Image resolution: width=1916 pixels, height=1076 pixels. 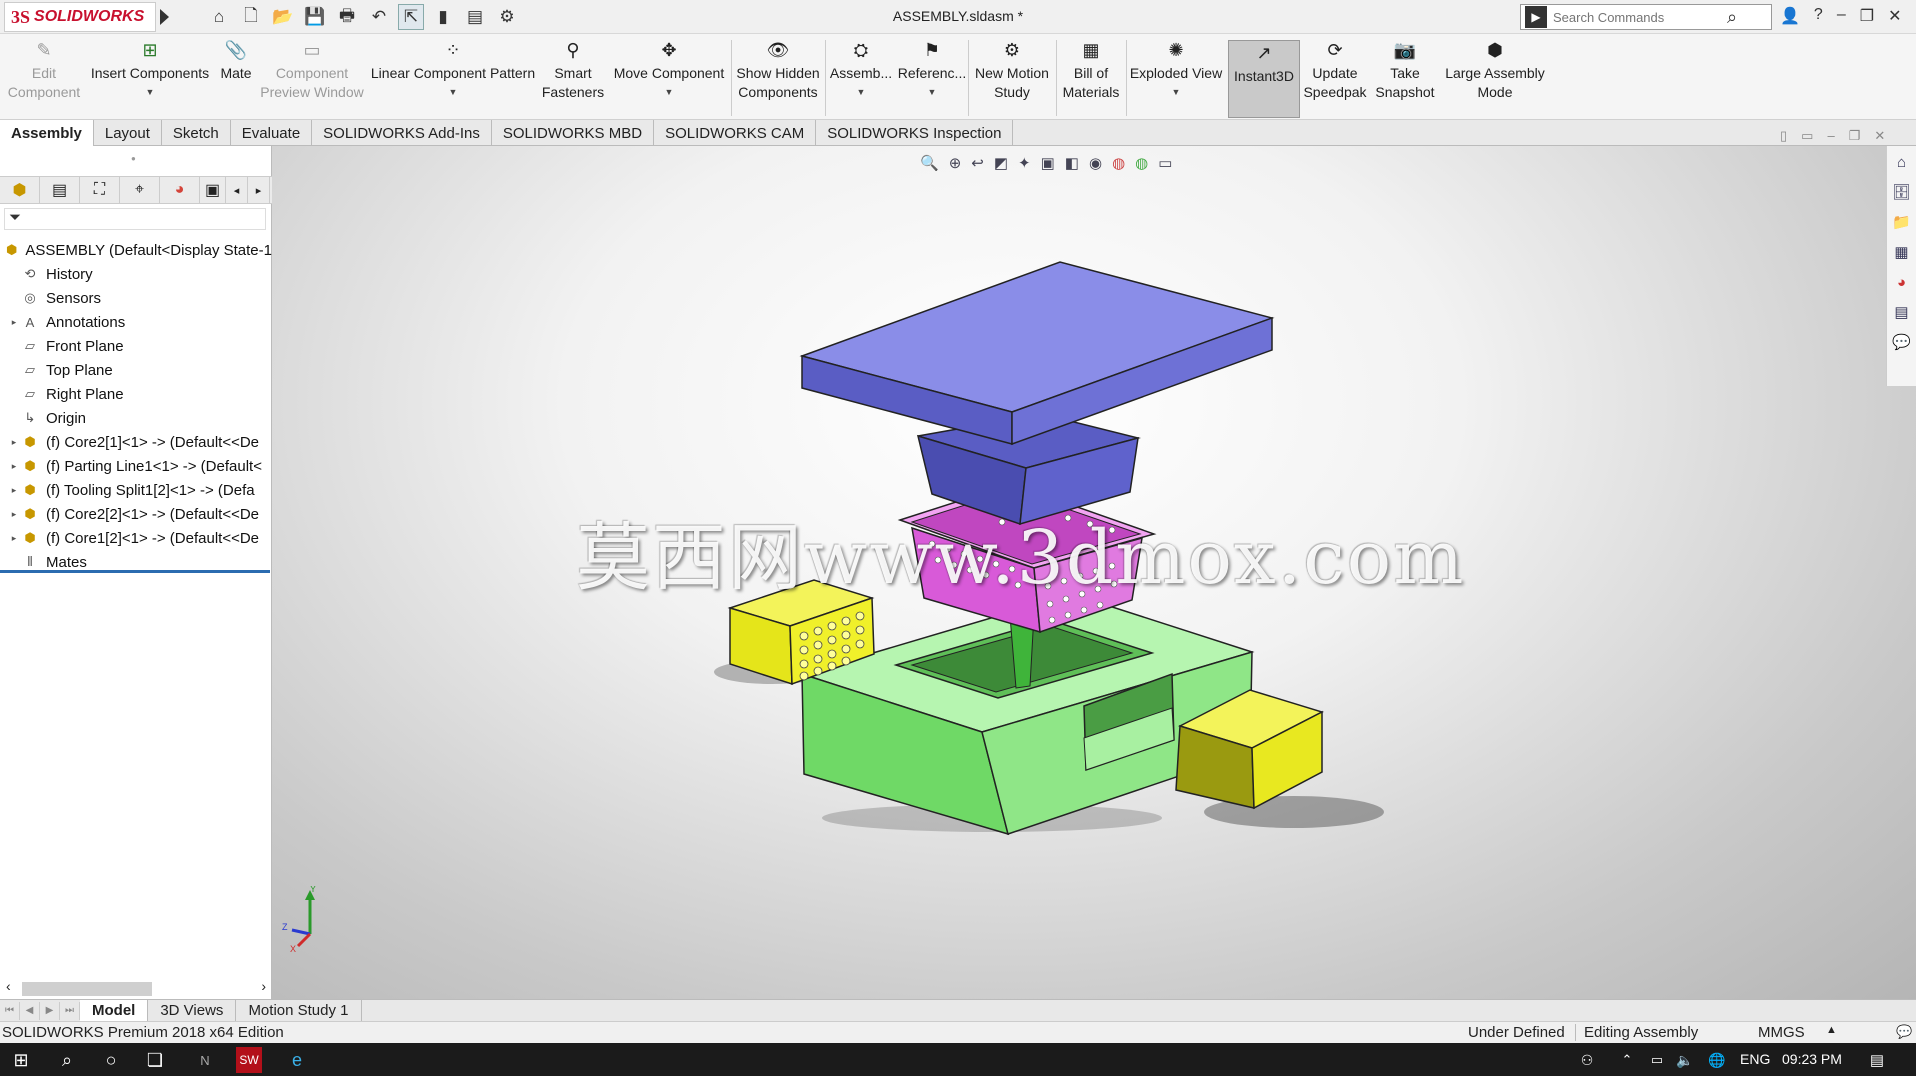 What do you see at coordinates (60, 190) in the screenshot?
I see `property-manager-tab-icon: ▤` at bounding box center [60, 190].